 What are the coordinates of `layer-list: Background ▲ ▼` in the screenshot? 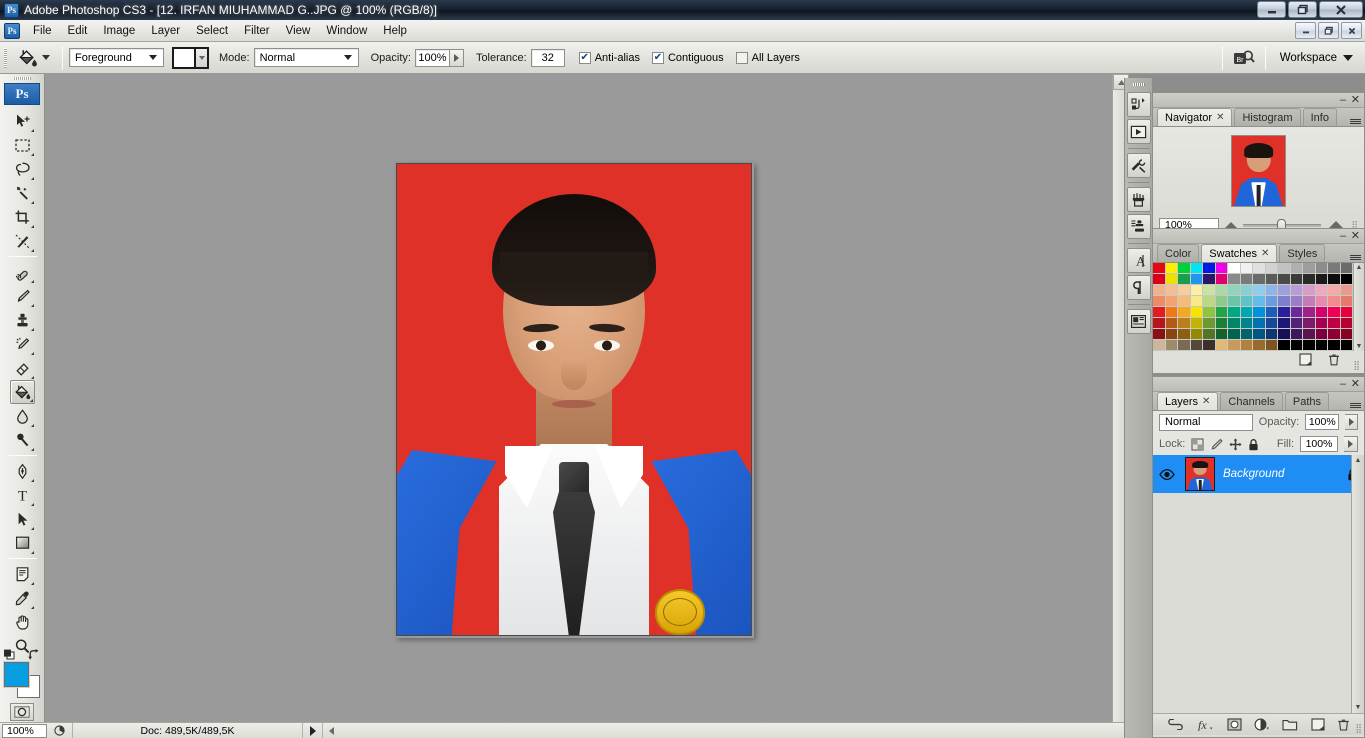 It's located at (1258, 584).